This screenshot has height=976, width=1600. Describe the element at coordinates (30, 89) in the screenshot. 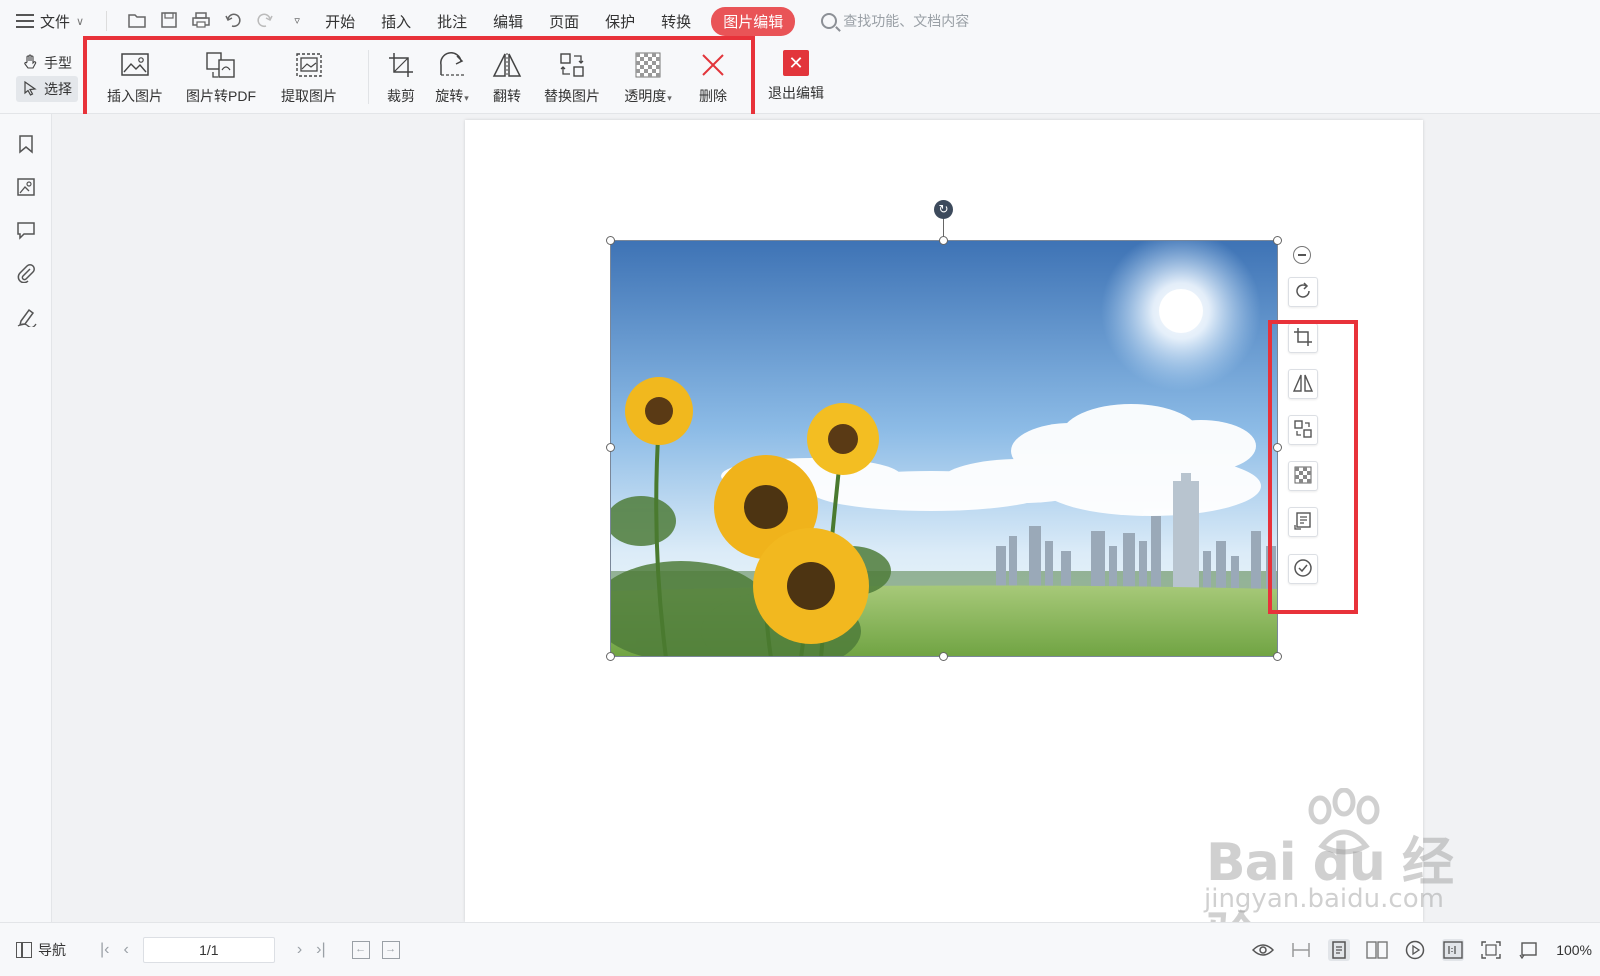

I see `cursor-icon` at that location.